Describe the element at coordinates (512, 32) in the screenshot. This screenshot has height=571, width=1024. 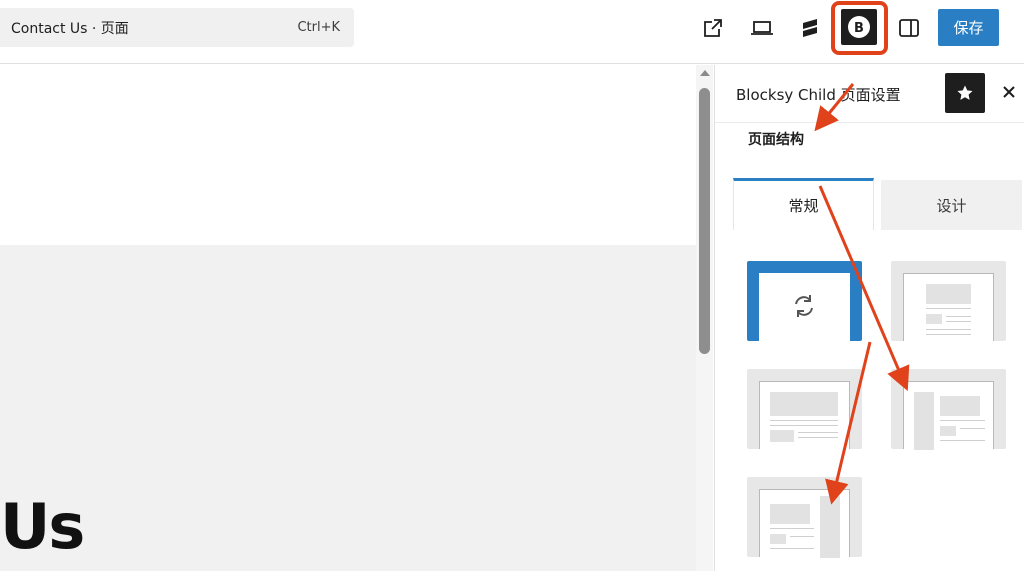
I see `editor-topbar: Contact Us · 页面 Ctrl+K B 保存` at that location.